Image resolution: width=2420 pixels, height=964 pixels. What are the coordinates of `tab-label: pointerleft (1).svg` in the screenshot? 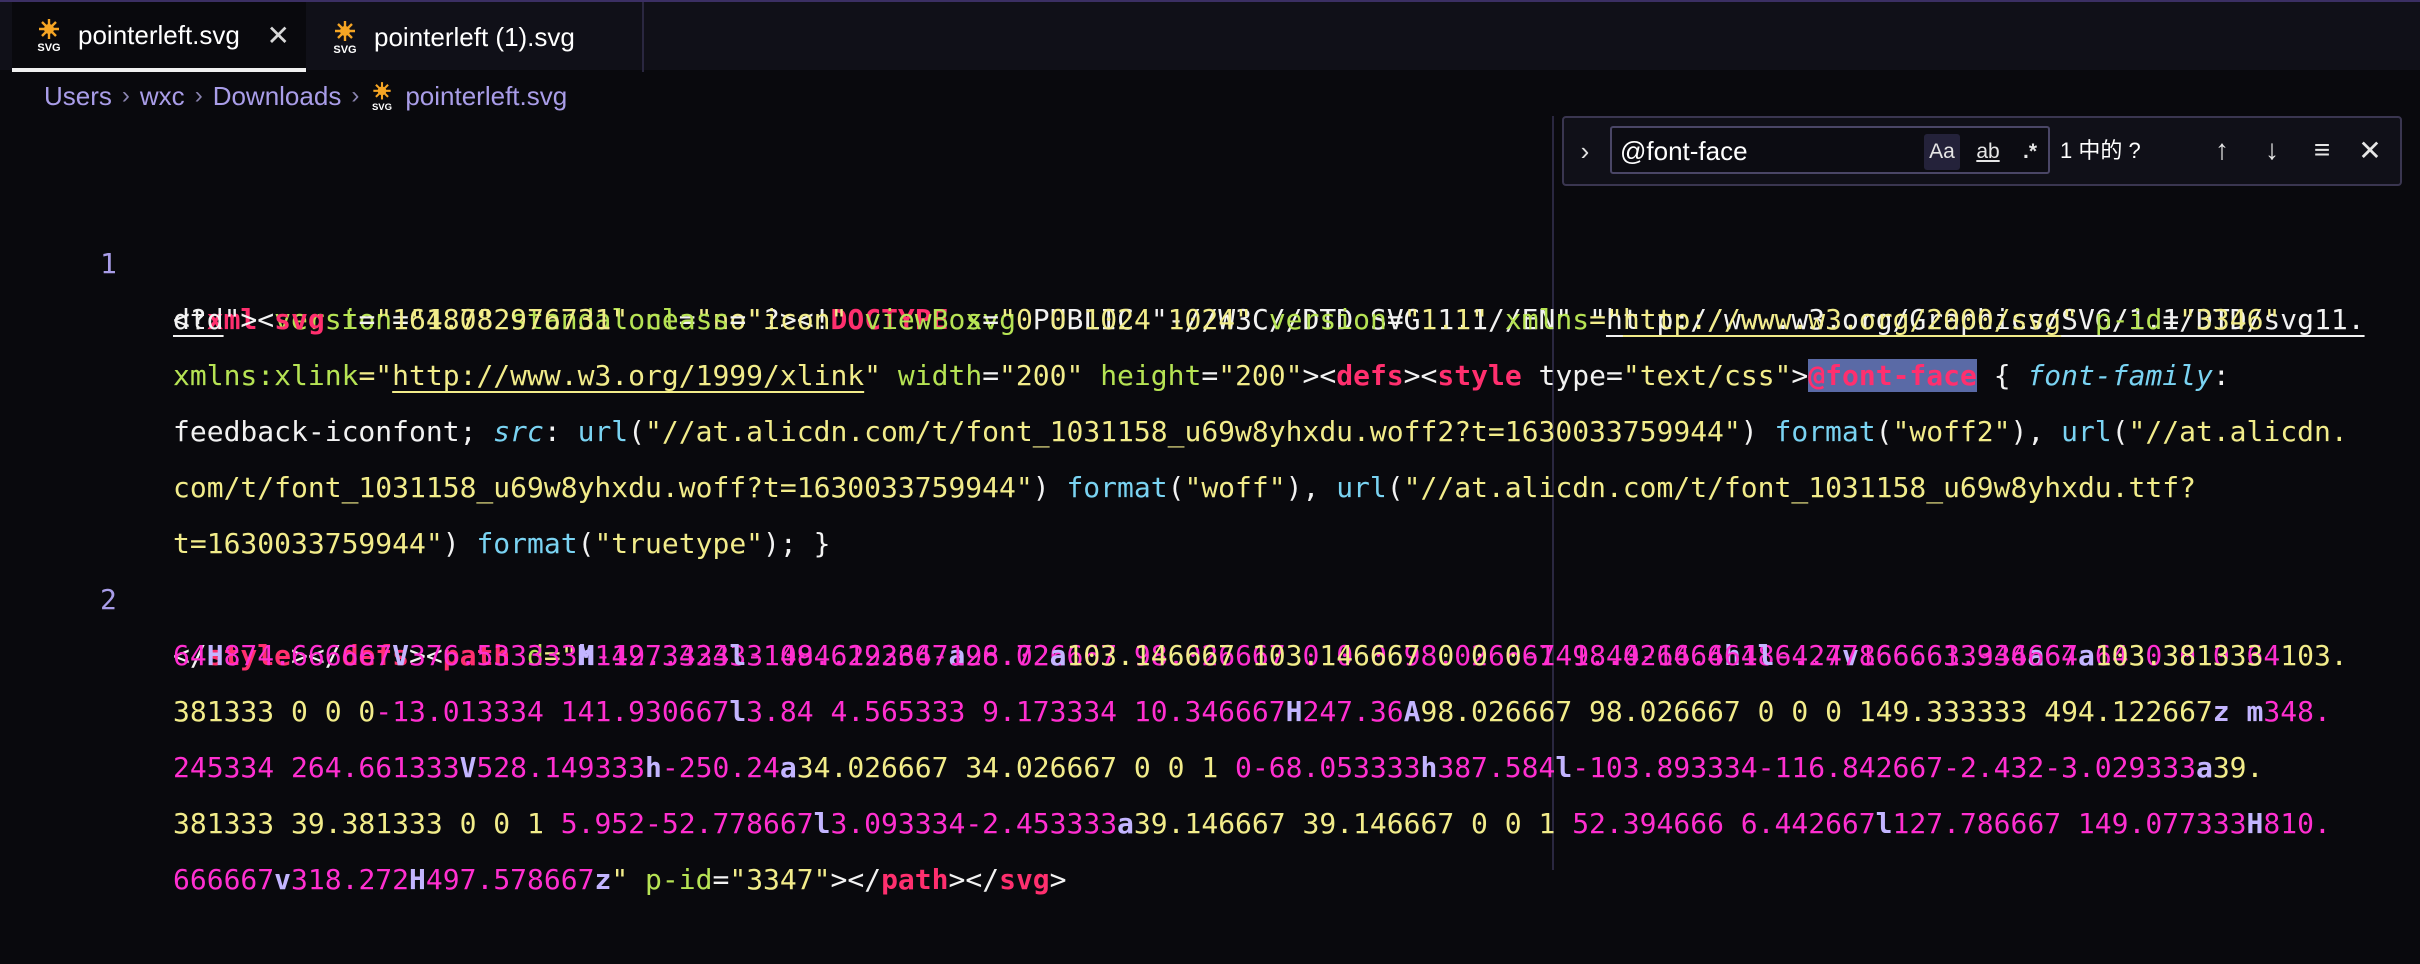 It's located at (474, 36).